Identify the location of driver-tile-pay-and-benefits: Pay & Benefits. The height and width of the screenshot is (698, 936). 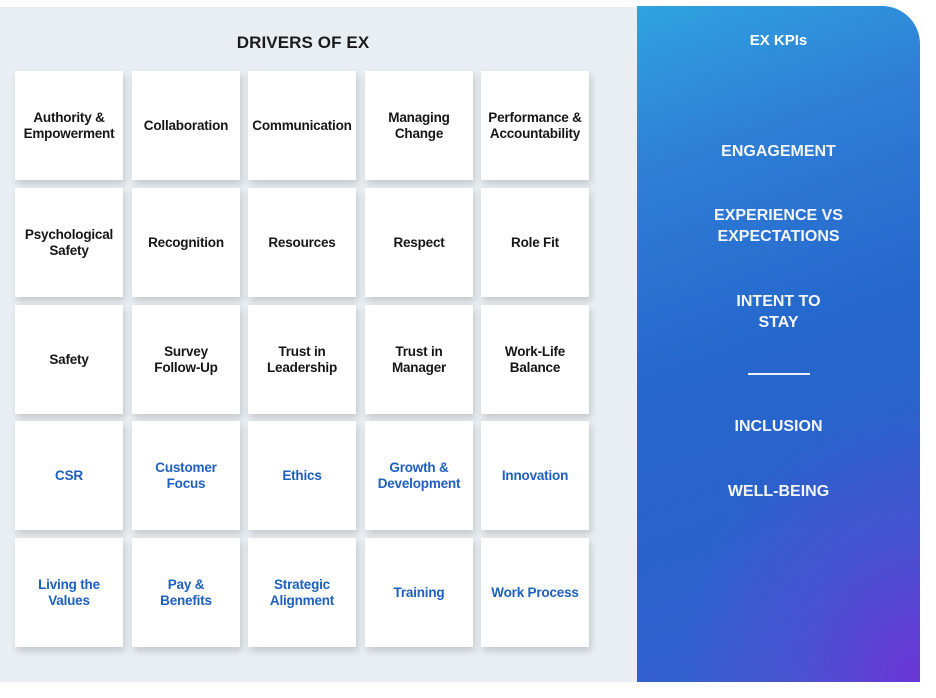
(186, 592).